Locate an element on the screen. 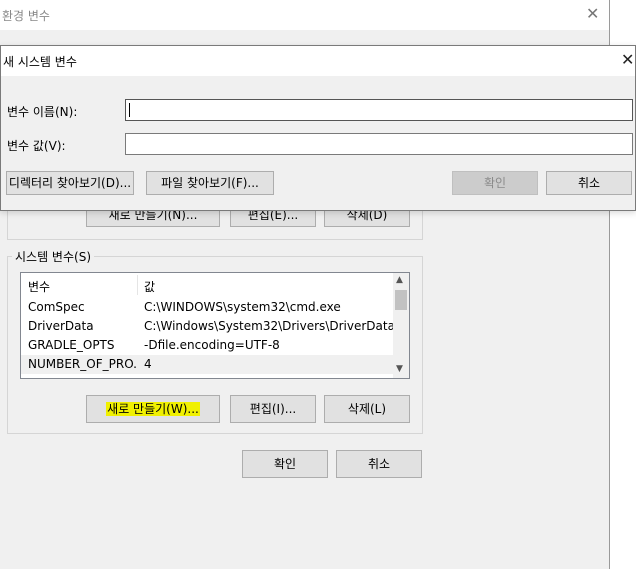 The height and width of the screenshot is (569, 636). column-divider is located at coordinates (137, 285).